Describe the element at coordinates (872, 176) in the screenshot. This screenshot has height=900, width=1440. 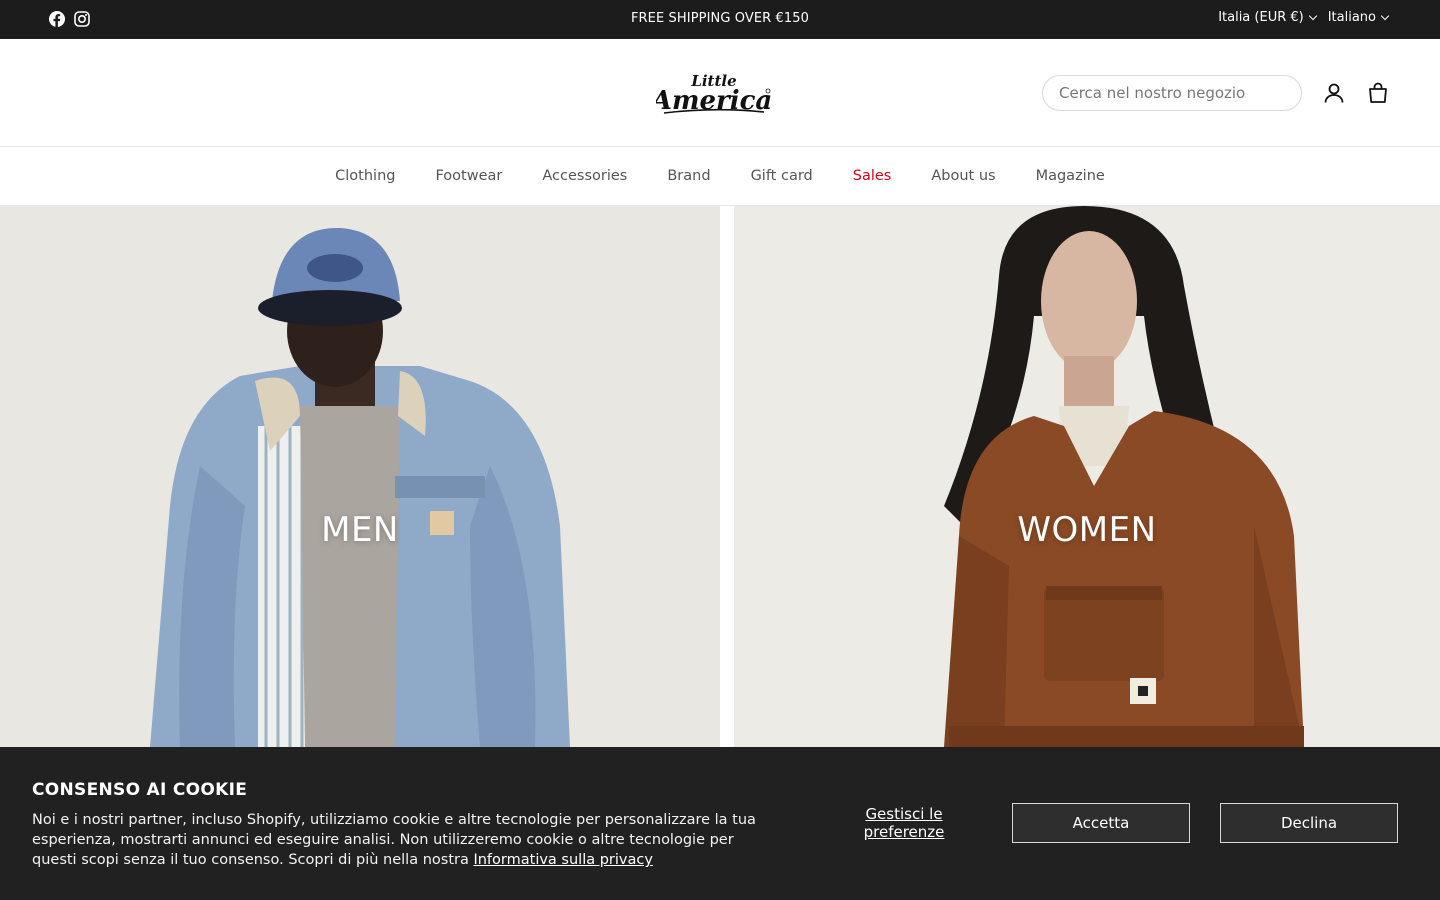
I see `nav-item-sales: Sales` at that location.